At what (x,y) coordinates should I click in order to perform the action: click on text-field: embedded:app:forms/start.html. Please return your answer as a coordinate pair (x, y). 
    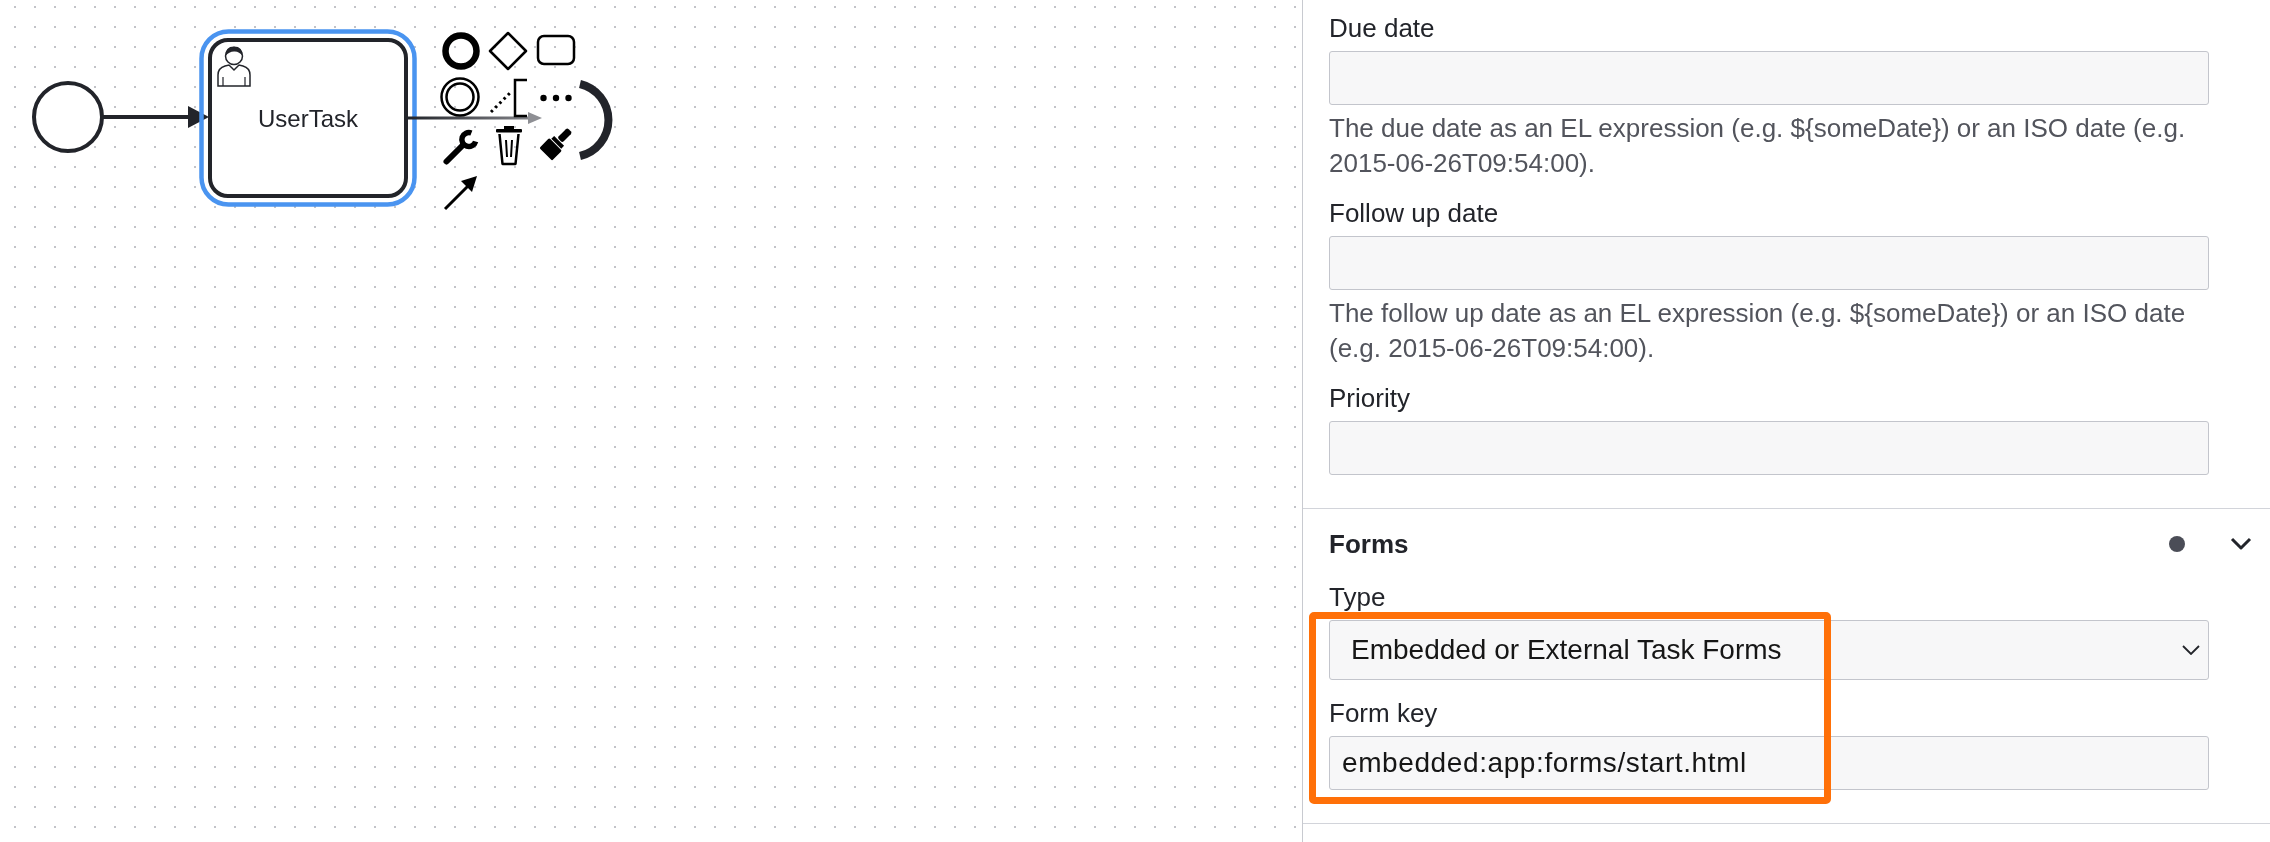
    Looking at the image, I should click on (1769, 763).